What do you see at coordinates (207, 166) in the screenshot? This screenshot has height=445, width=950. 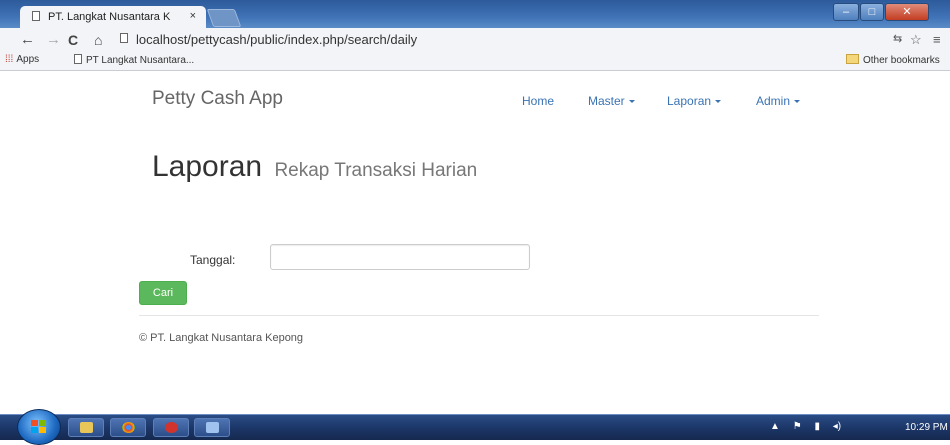 I see `page-title-main: Laporan` at bounding box center [207, 166].